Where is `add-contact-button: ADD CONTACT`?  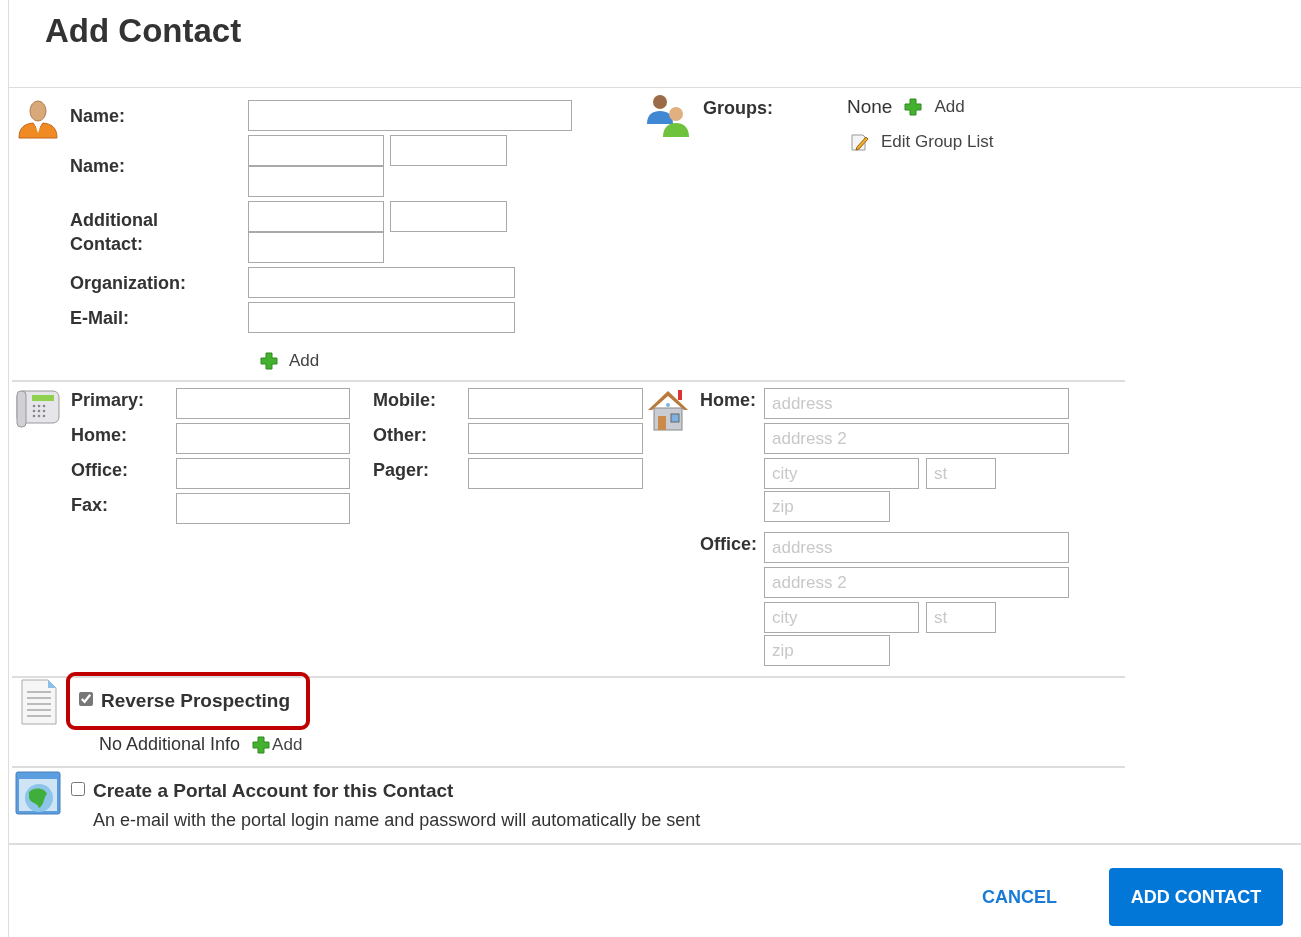
add-contact-button: ADD CONTACT is located at coordinates (1196, 897).